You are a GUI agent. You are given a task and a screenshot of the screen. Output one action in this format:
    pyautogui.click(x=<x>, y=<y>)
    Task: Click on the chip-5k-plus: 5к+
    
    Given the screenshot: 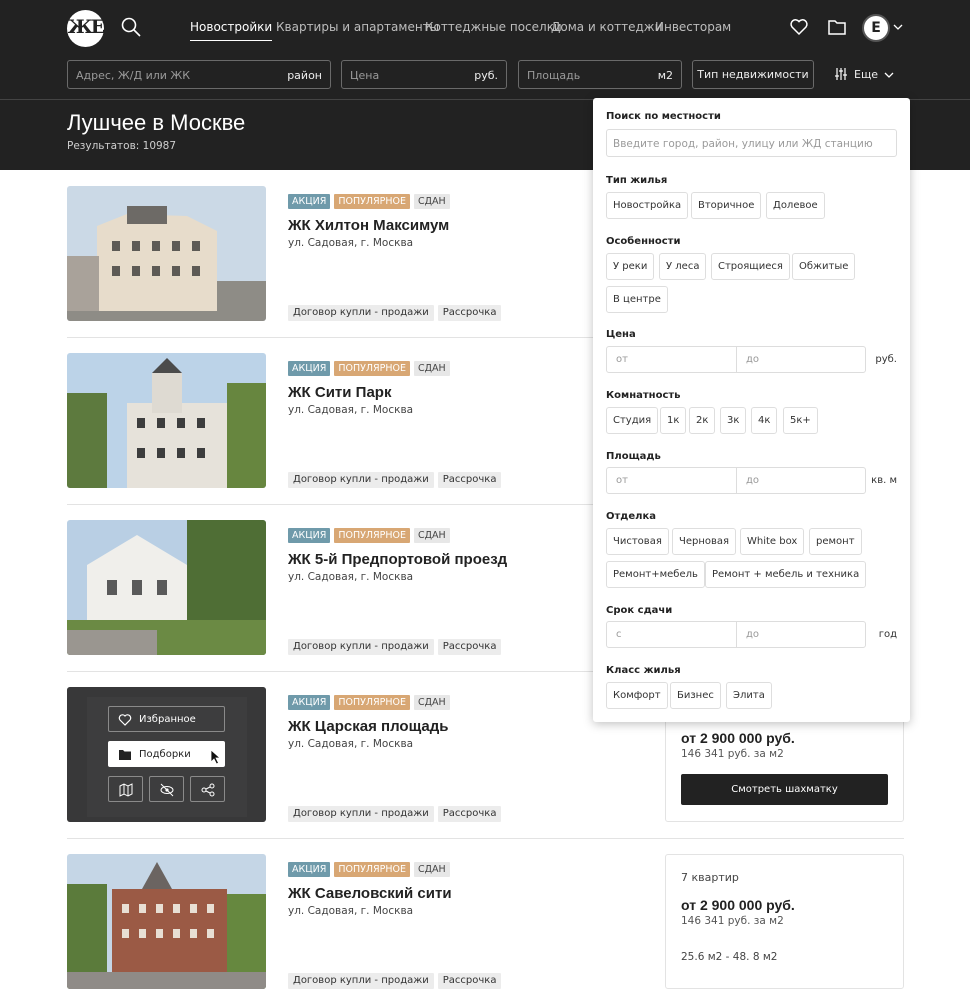 What is the action you would take?
    pyautogui.click(x=800, y=420)
    